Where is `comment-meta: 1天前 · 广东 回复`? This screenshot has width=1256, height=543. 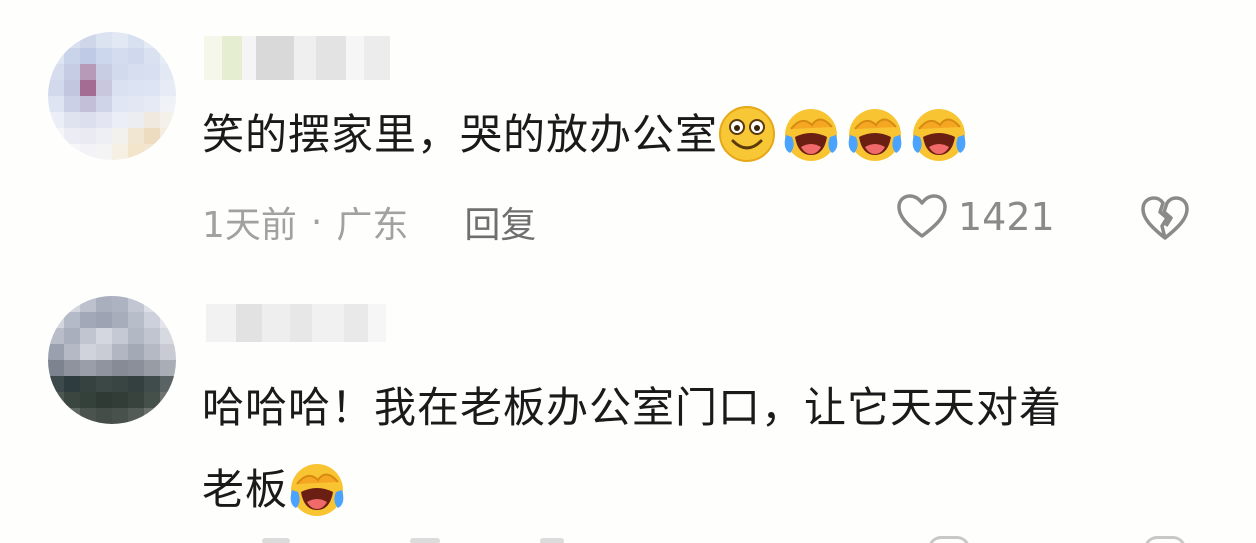
comment-meta: 1天前 · 广东 回复 is located at coordinates (369, 222).